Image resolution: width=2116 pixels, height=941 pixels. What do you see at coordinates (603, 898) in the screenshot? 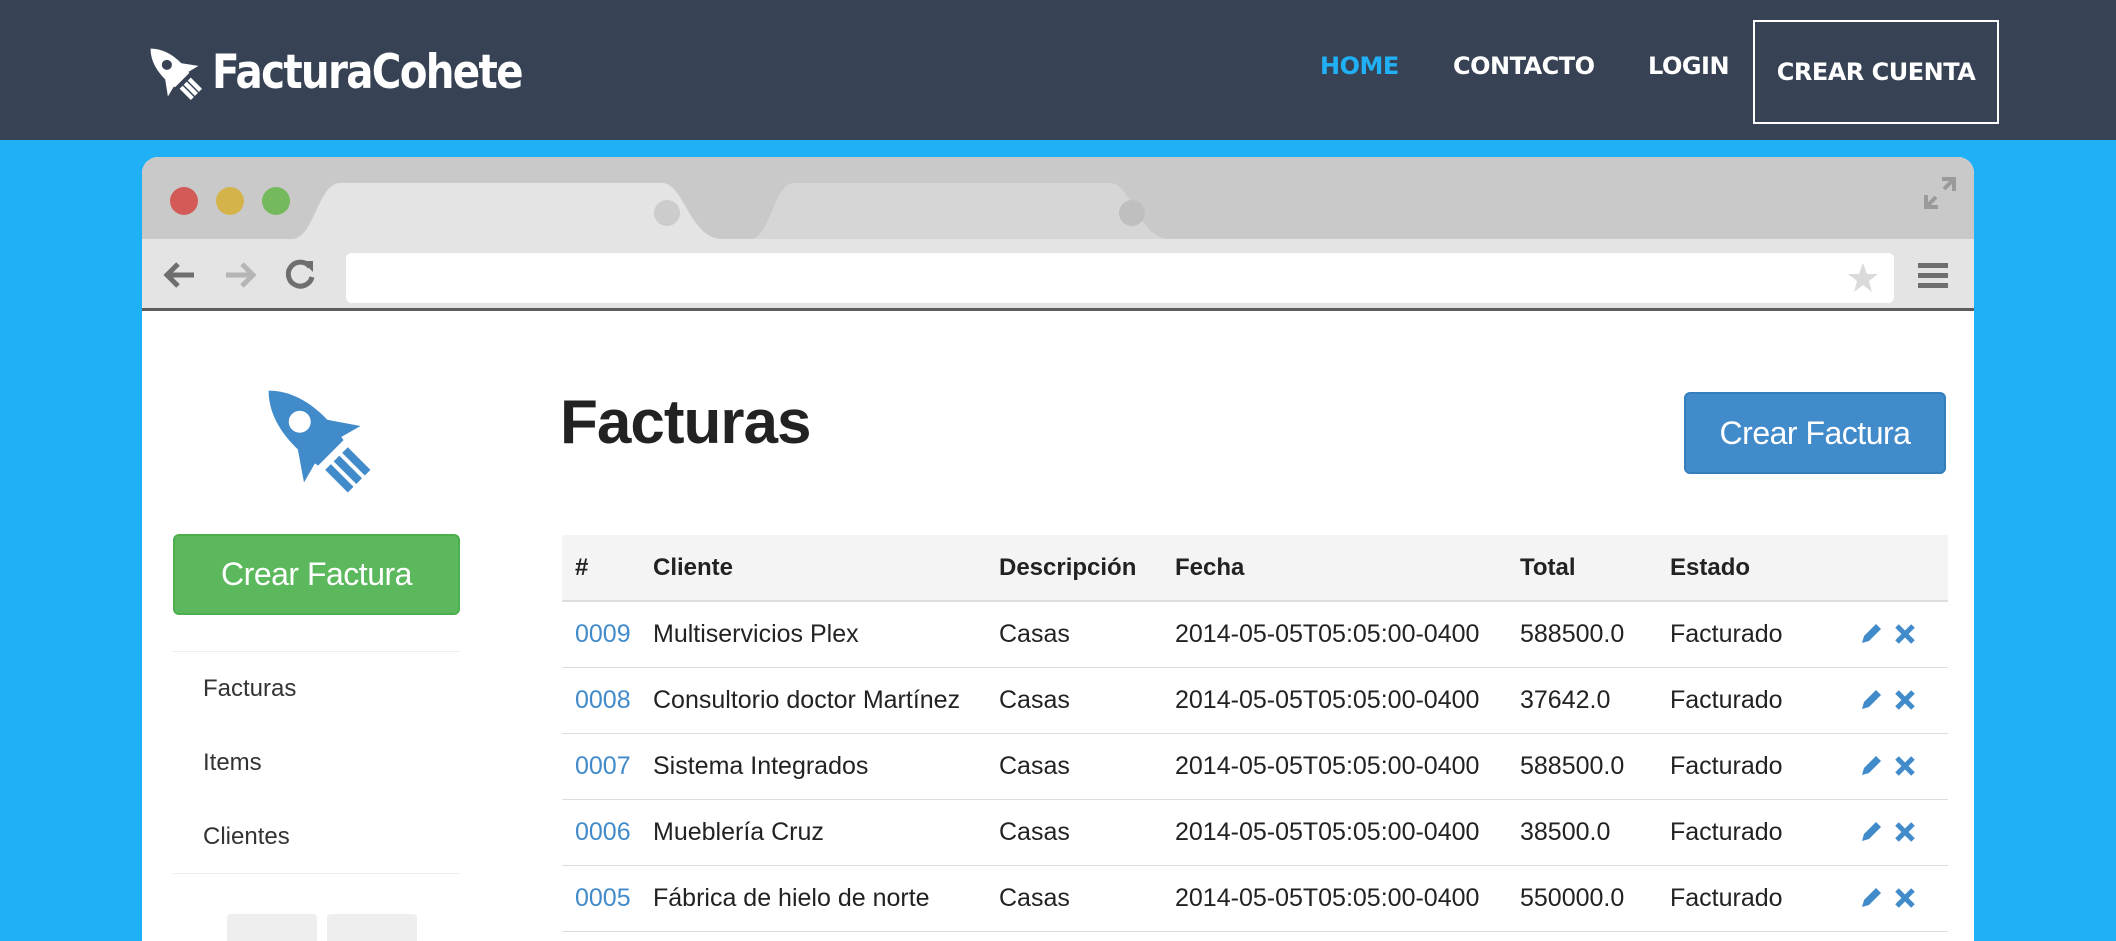
I see `invoice-number-link: 0005` at bounding box center [603, 898].